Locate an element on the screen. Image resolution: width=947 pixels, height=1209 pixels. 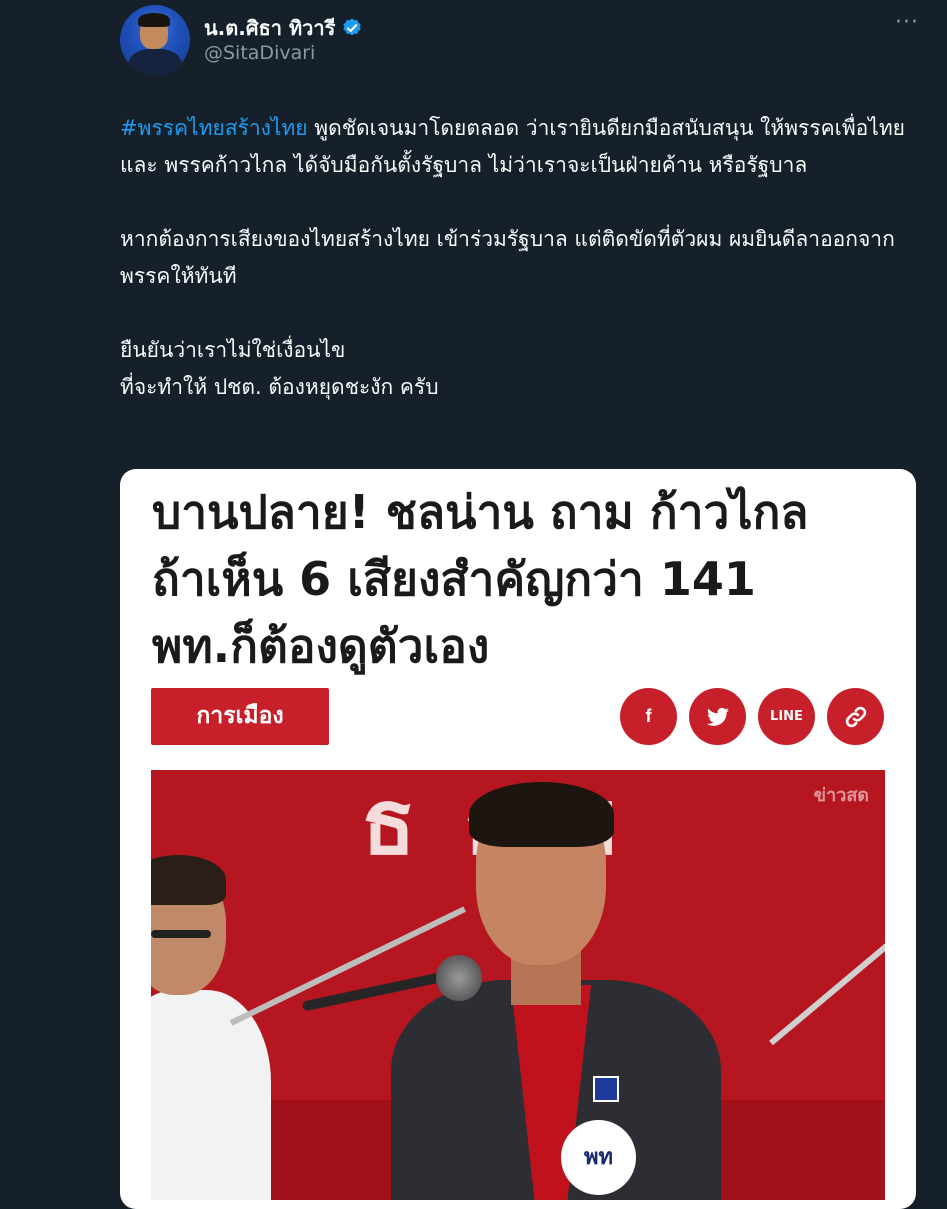
more-options-icon: ··· is located at coordinates (907, 25).